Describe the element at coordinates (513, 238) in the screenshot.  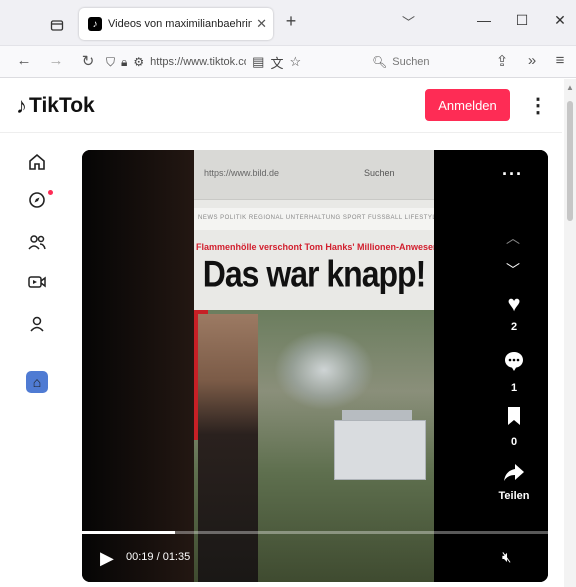
I see `previous-video-icon: ︿` at that location.